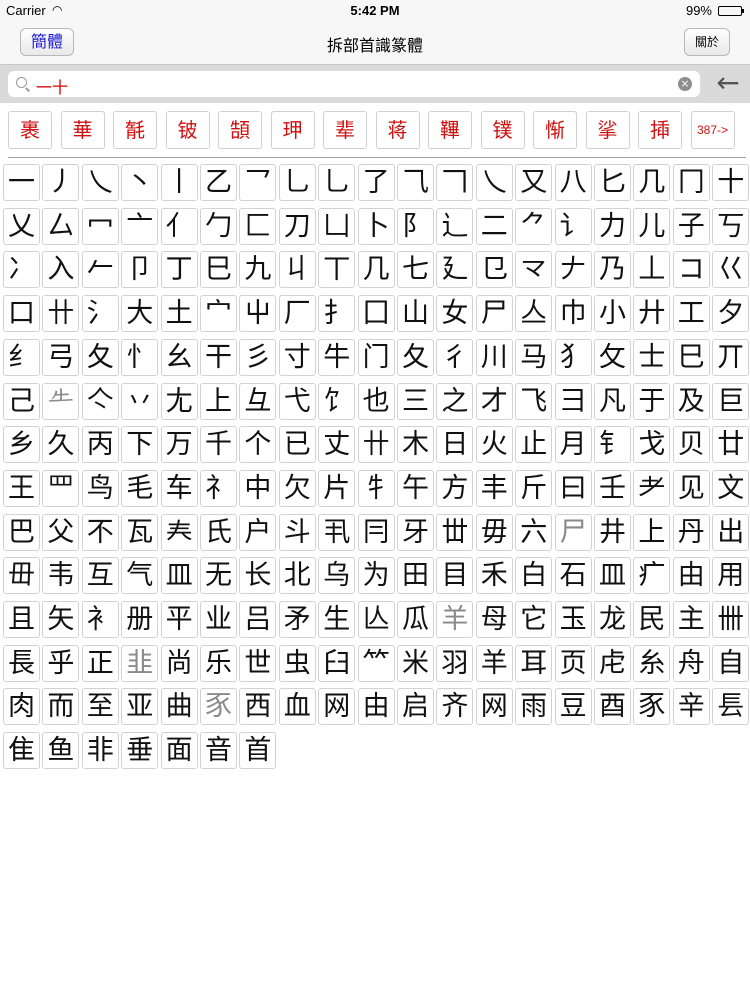  I want to click on radical-cell: 尢, so click(179, 401).